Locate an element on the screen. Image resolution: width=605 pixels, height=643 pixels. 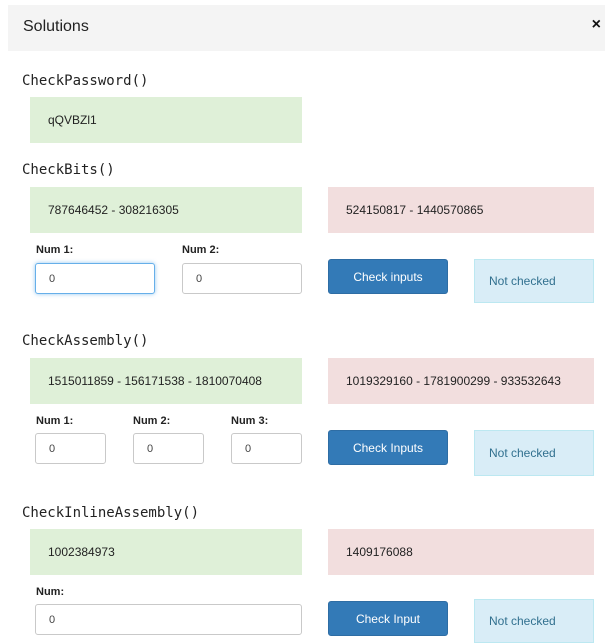
bits-status: Not checked is located at coordinates (534, 281).